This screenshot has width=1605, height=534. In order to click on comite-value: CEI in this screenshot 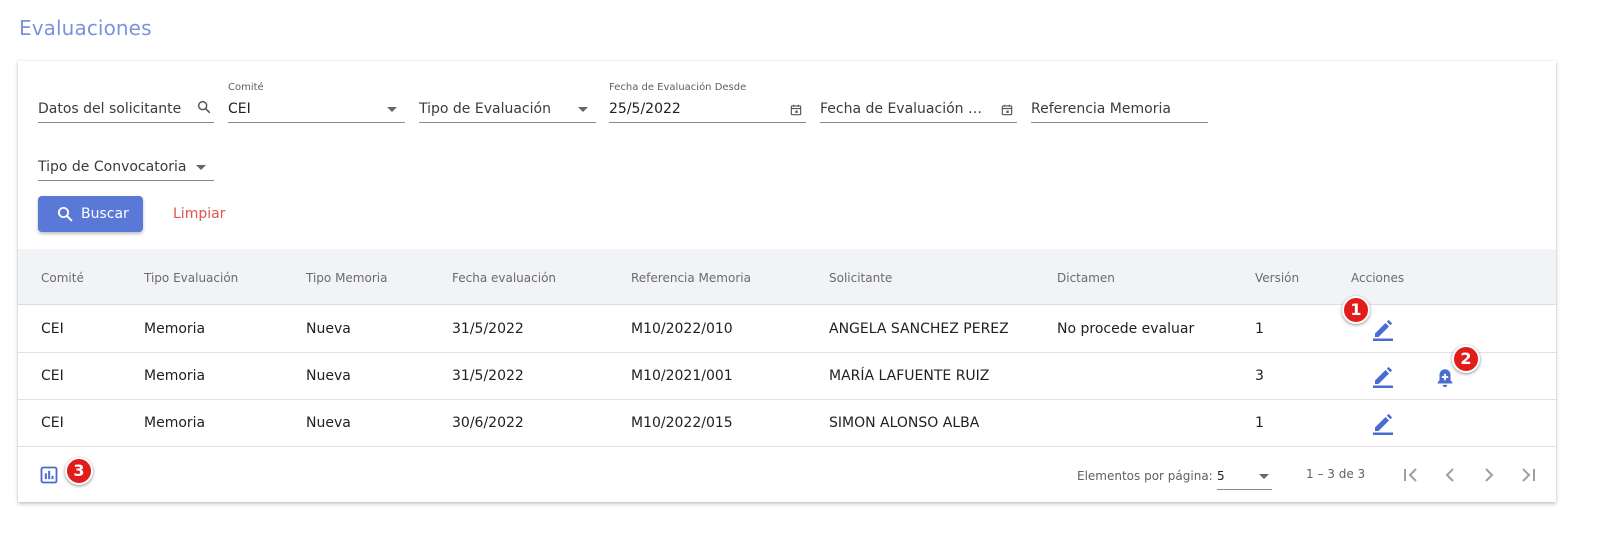, I will do `click(239, 109)`.